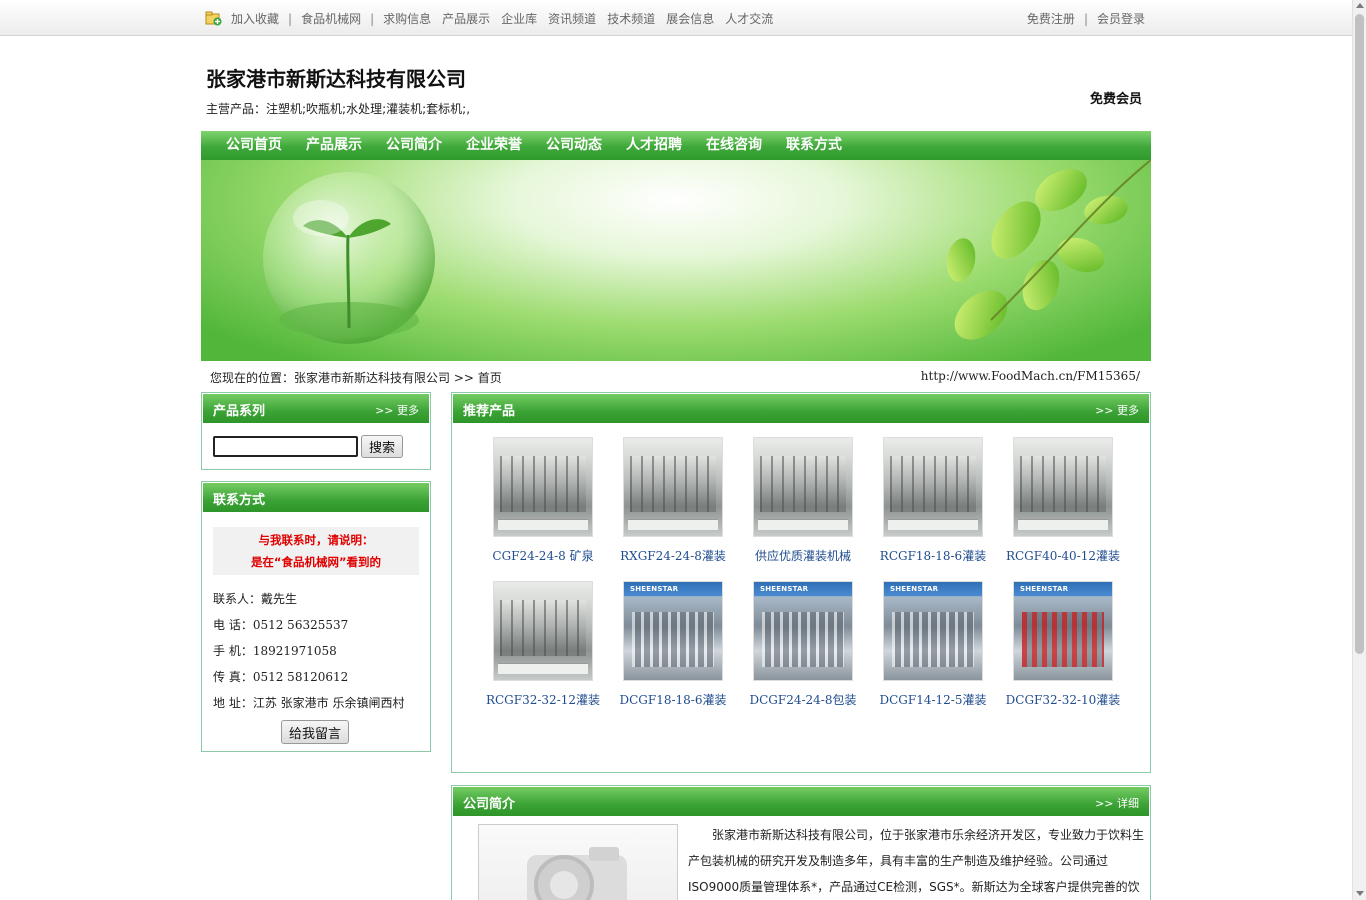 This screenshot has height=900, width=1366. Describe the element at coordinates (1063, 555) in the screenshot. I see `product-name: RCGF40-40-12灌装` at that location.